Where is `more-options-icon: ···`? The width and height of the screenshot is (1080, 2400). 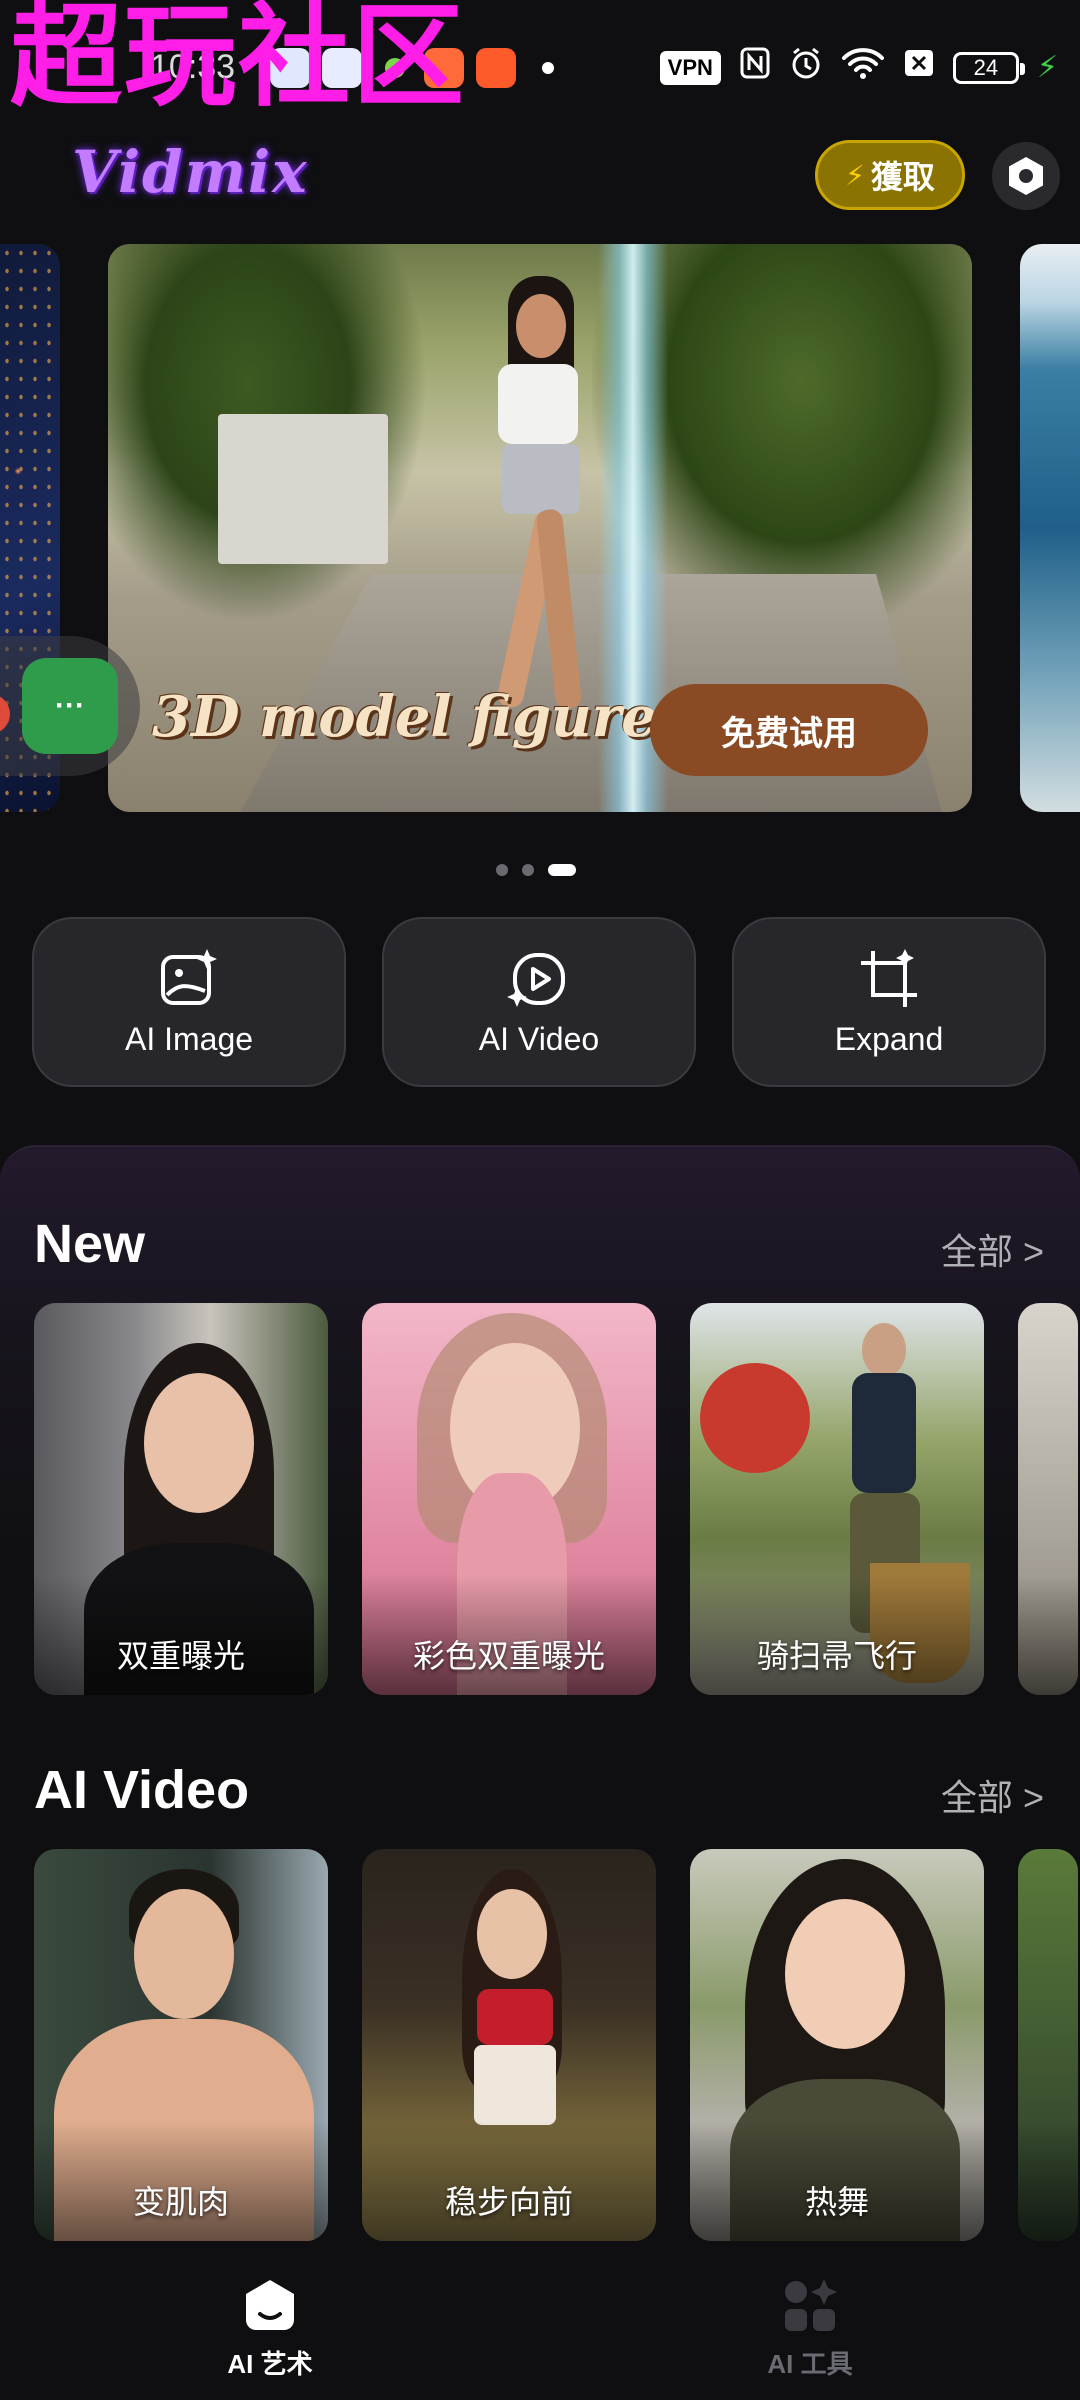
more-options-icon: ··· is located at coordinates (70, 706).